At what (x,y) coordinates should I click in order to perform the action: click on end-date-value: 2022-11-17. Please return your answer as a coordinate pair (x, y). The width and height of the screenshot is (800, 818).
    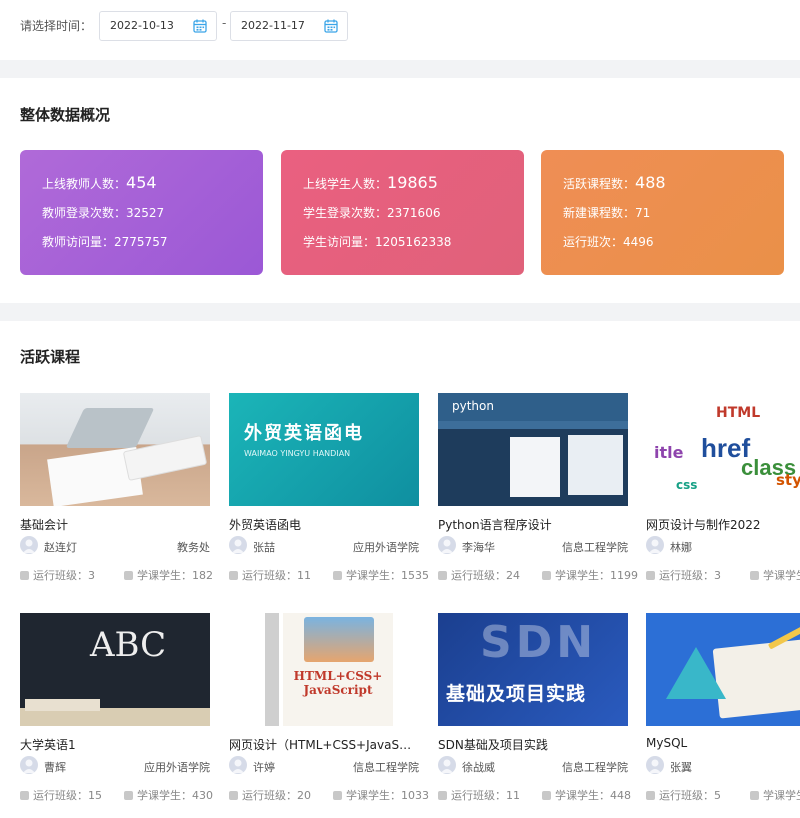
    Looking at the image, I should click on (273, 25).